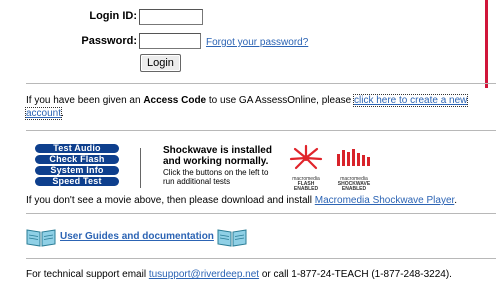  Describe the element at coordinates (160, 63) in the screenshot. I see `login-button: Login` at that location.